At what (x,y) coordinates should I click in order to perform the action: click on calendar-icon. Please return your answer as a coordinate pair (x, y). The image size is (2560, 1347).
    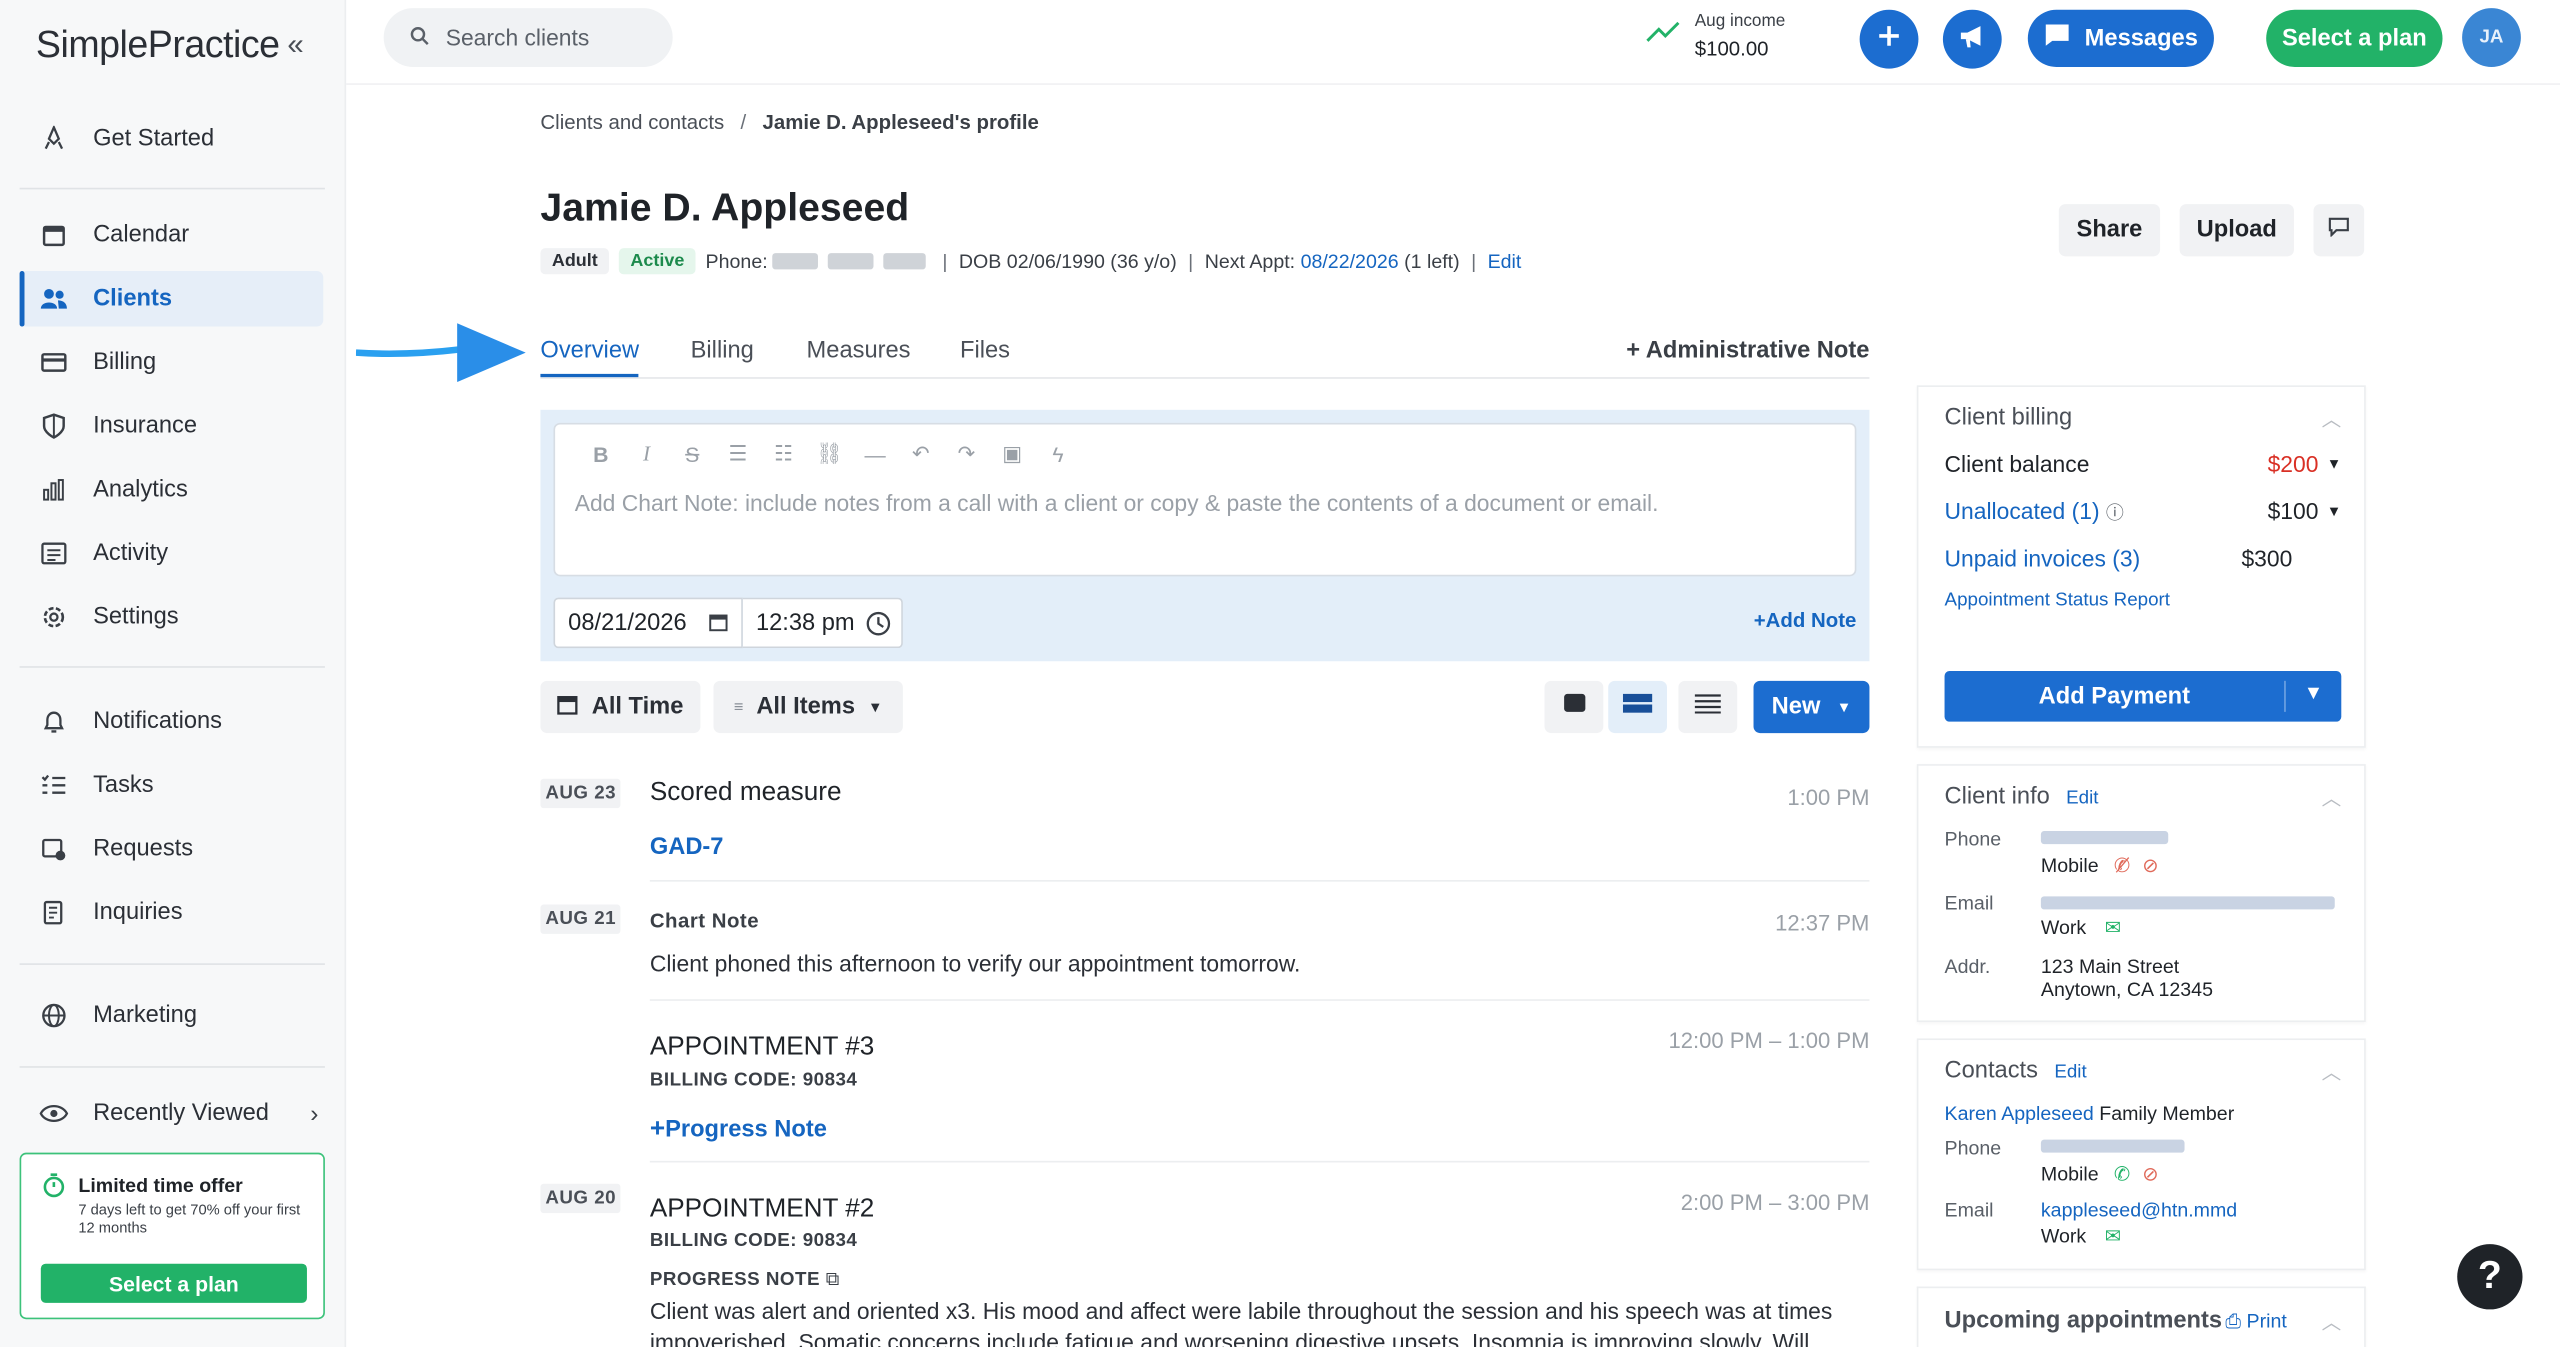
    Looking at the image, I should click on (568, 707).